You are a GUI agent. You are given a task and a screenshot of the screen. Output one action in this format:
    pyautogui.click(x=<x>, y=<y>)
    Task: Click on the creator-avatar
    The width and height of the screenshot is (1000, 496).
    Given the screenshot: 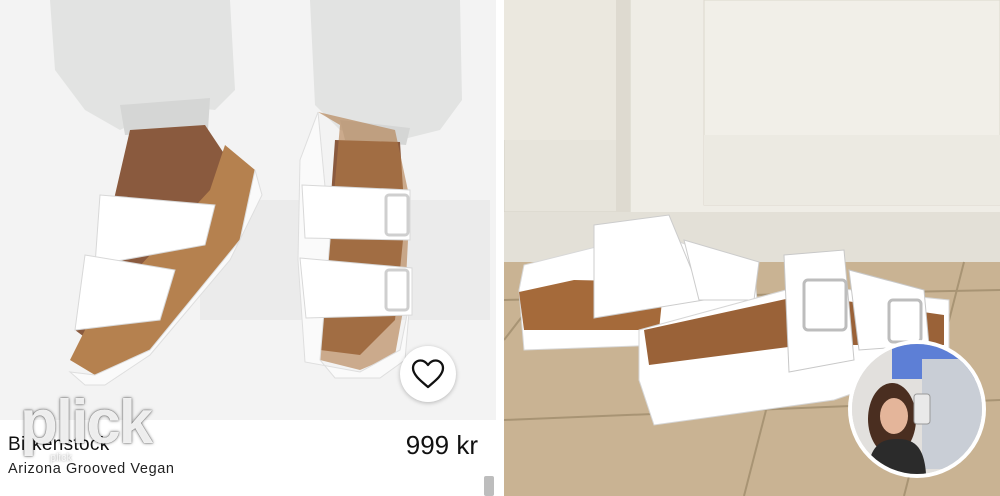 What is the action you would take?
    pyautogui.click(x=917, y=409)
    